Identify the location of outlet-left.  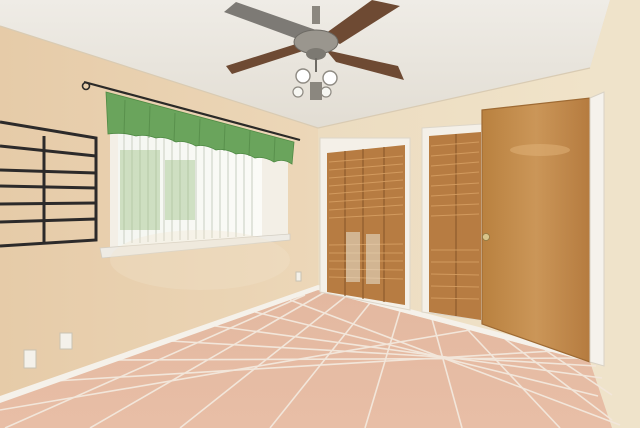
(30, 359).